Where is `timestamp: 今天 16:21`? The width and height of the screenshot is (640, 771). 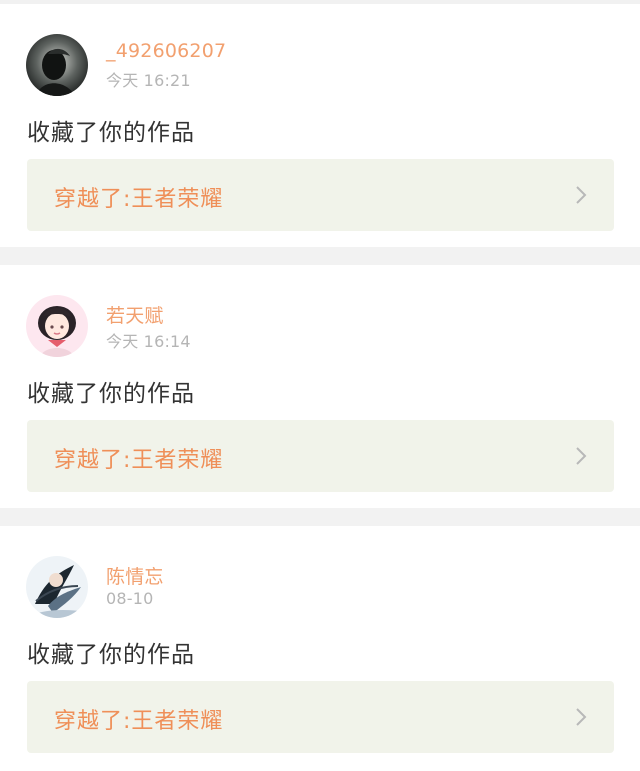 timestamp: 今天 16:21 is located at coordinates (148, 80).